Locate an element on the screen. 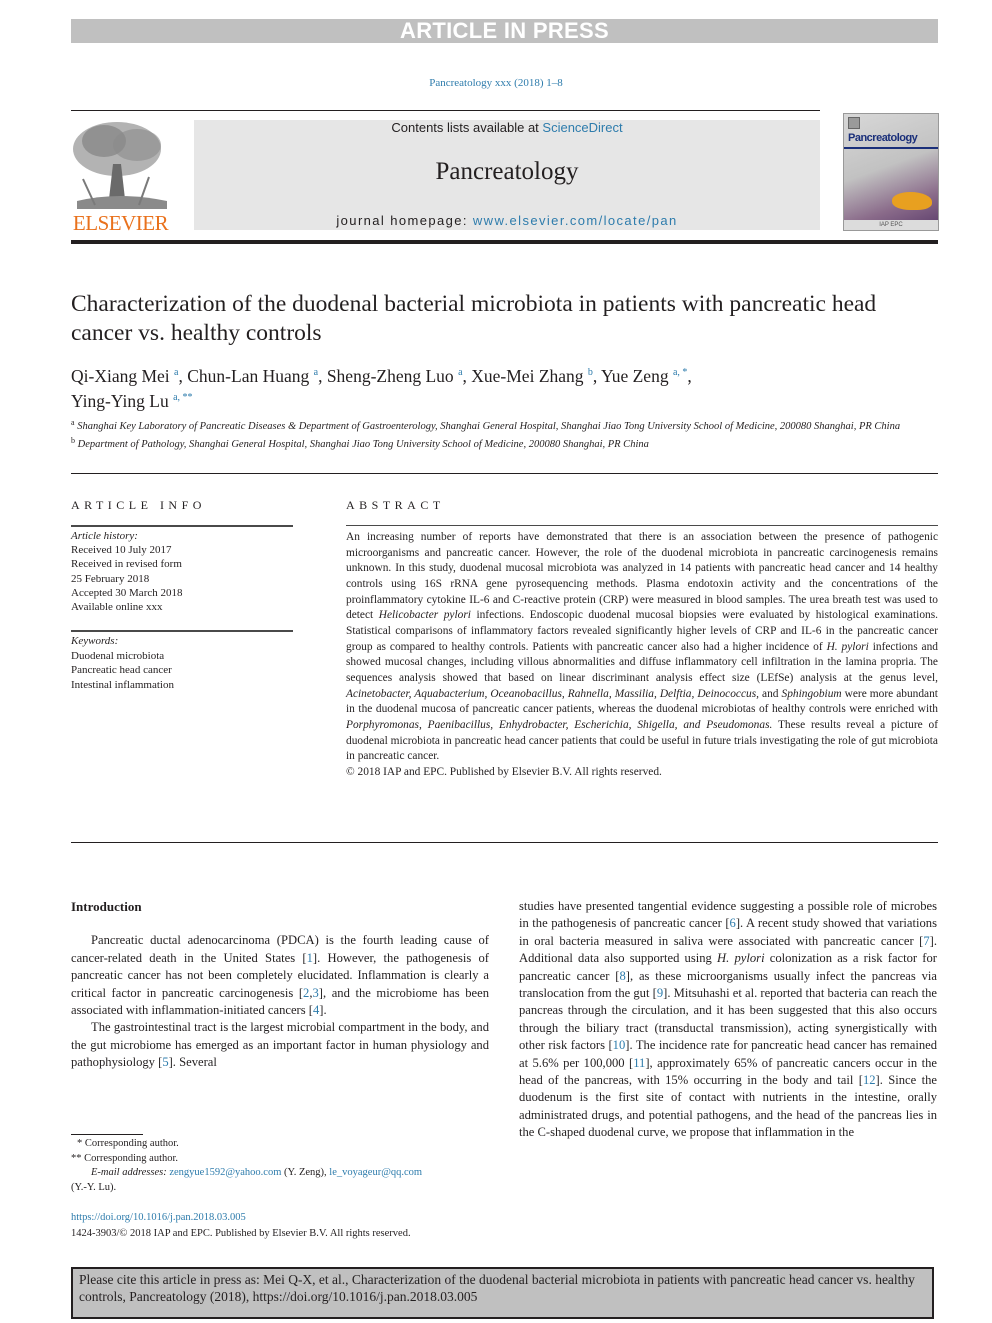 The width and height of the screenshot is (992, 1323). cover-title: Pancreatology is located at coordinates (883, 138).